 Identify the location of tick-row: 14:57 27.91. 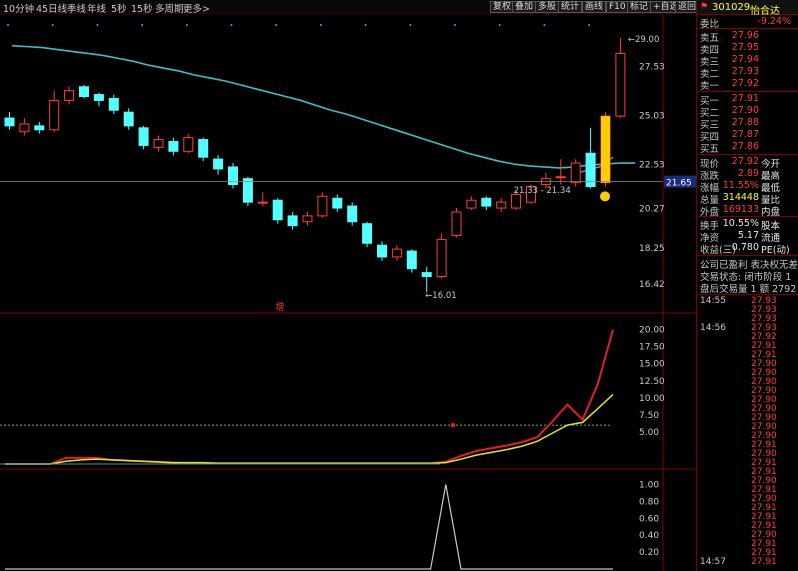
(747, 562).